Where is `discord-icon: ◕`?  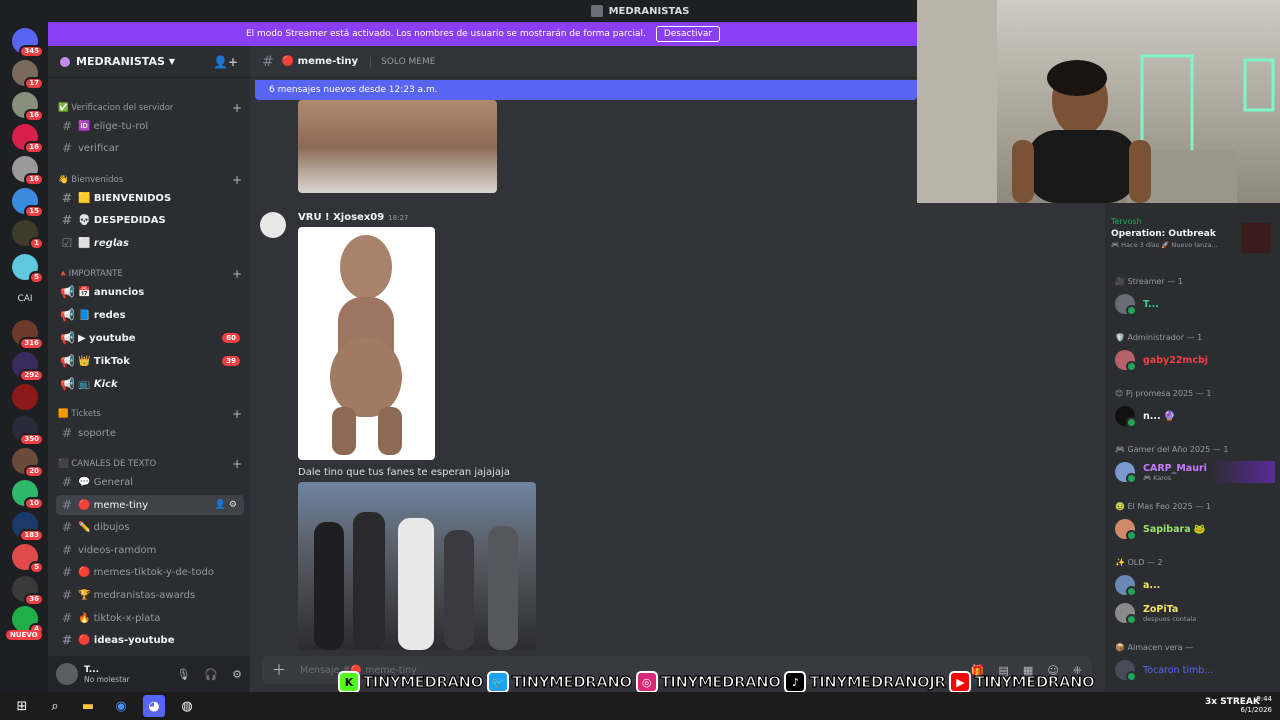 discord-icon: ◕ is located at coordinates (154, 706).